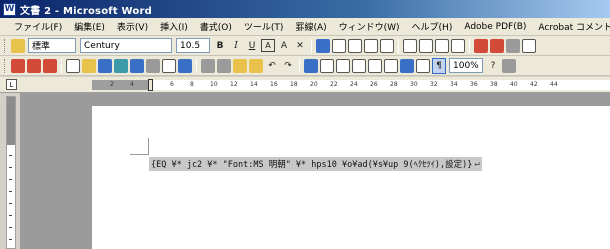  I want to click on indent-marker, so click(150, 85).